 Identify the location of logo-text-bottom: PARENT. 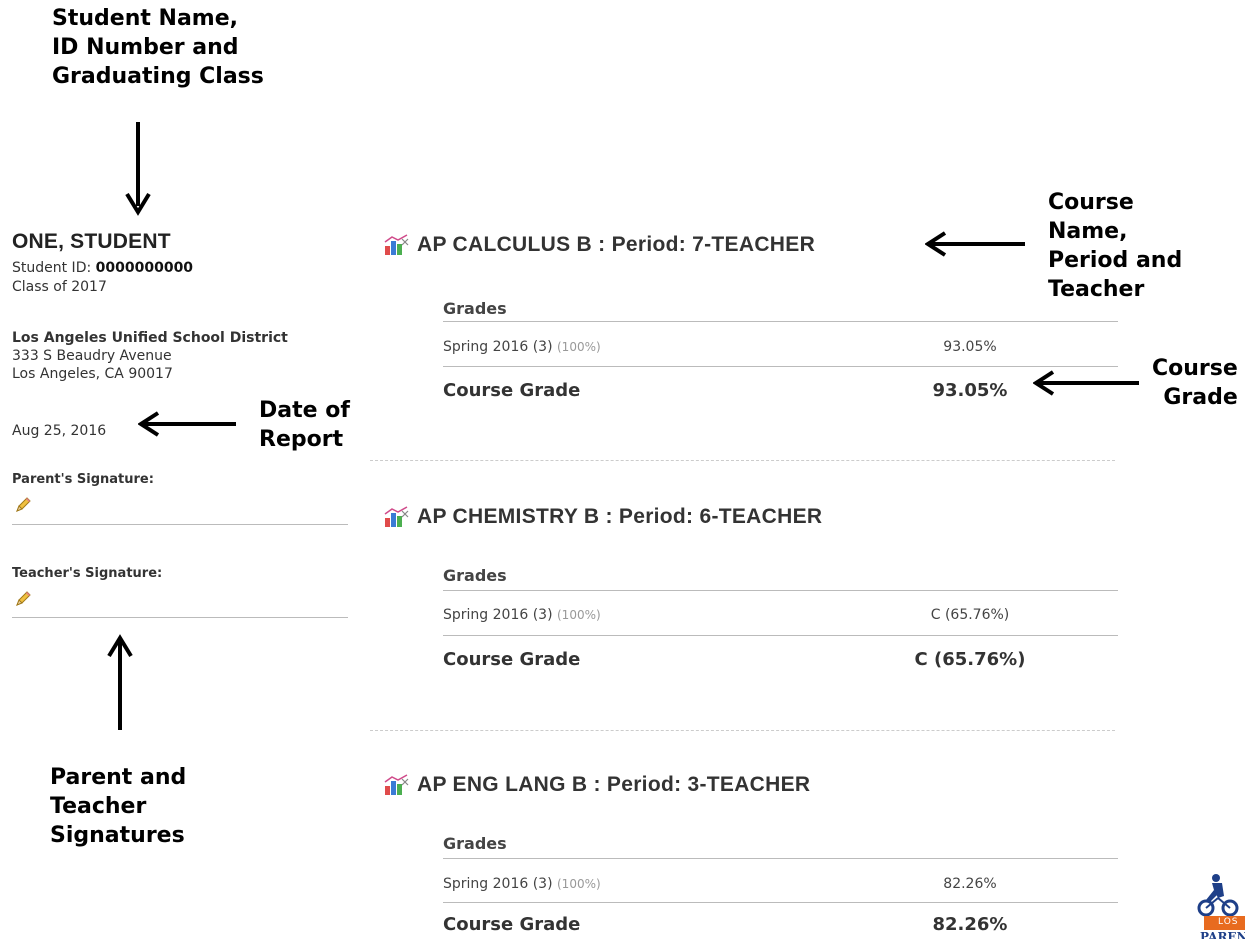
(1222, 934).